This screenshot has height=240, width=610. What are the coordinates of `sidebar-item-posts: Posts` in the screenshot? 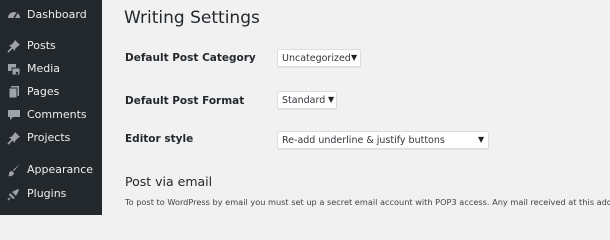 It's located at (51, 47).